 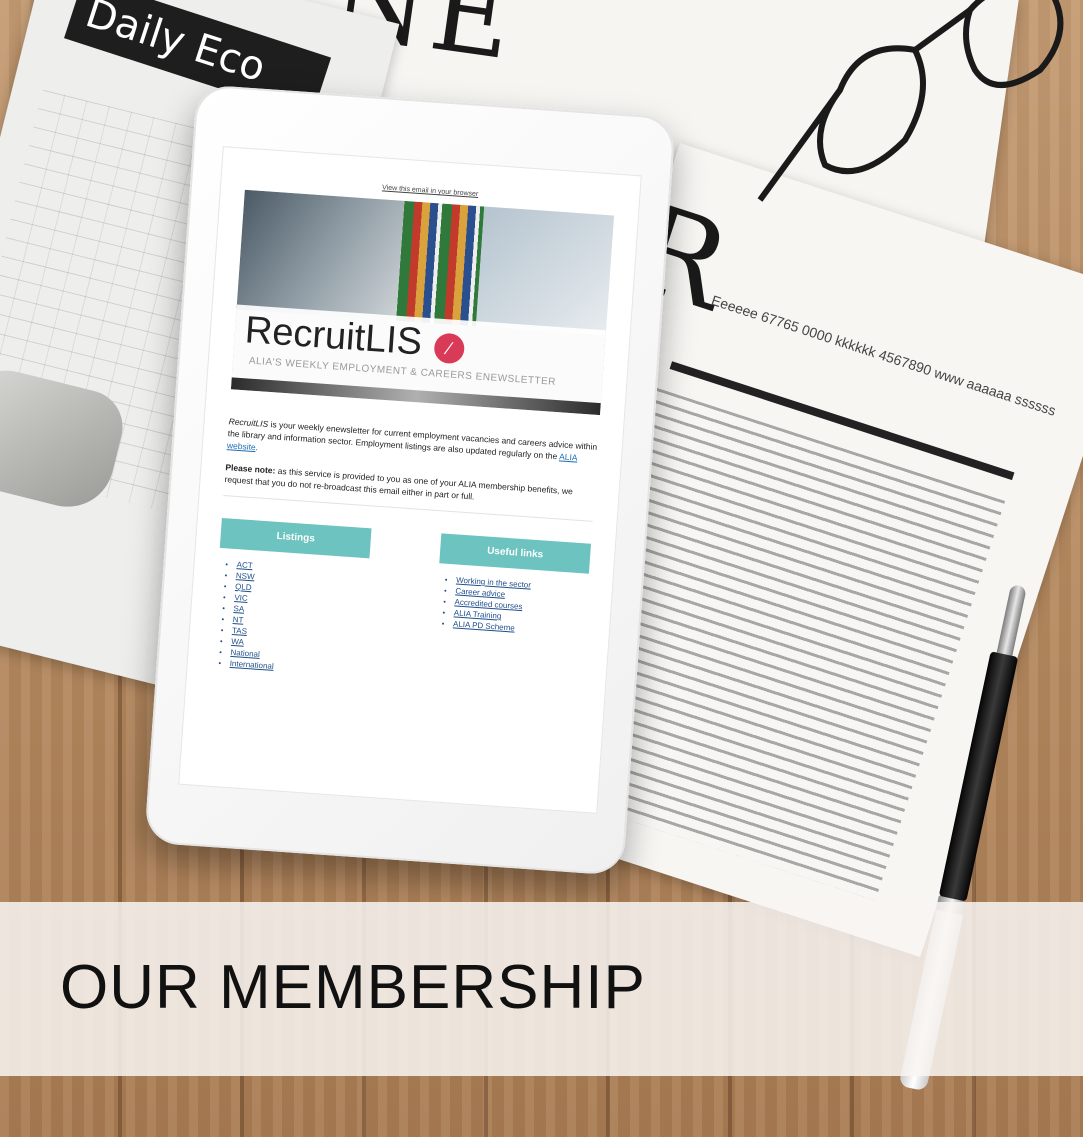 What do you see at coordinates (544, 271) in the screenshot?
I see `banner-photo-office` at bounding box center [544, 271].